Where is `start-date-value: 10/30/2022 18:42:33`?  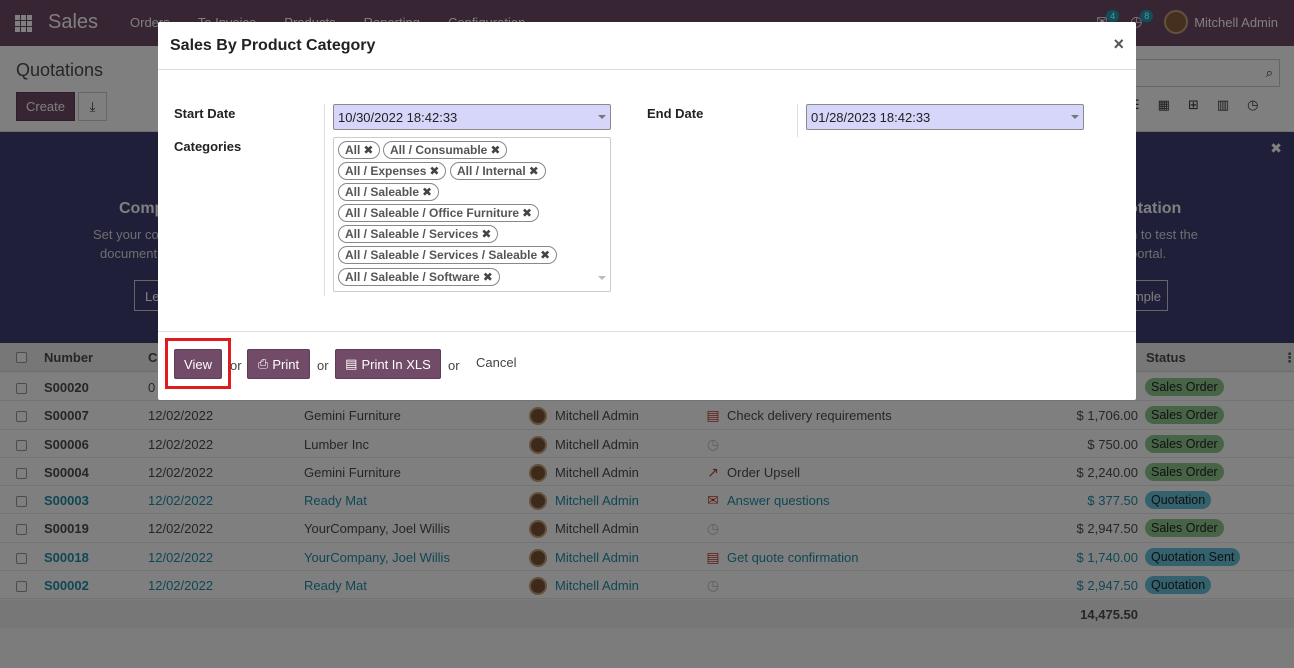
start-date-value: 10/30/2022 18:42:33 is located at coordinates (398, 117).